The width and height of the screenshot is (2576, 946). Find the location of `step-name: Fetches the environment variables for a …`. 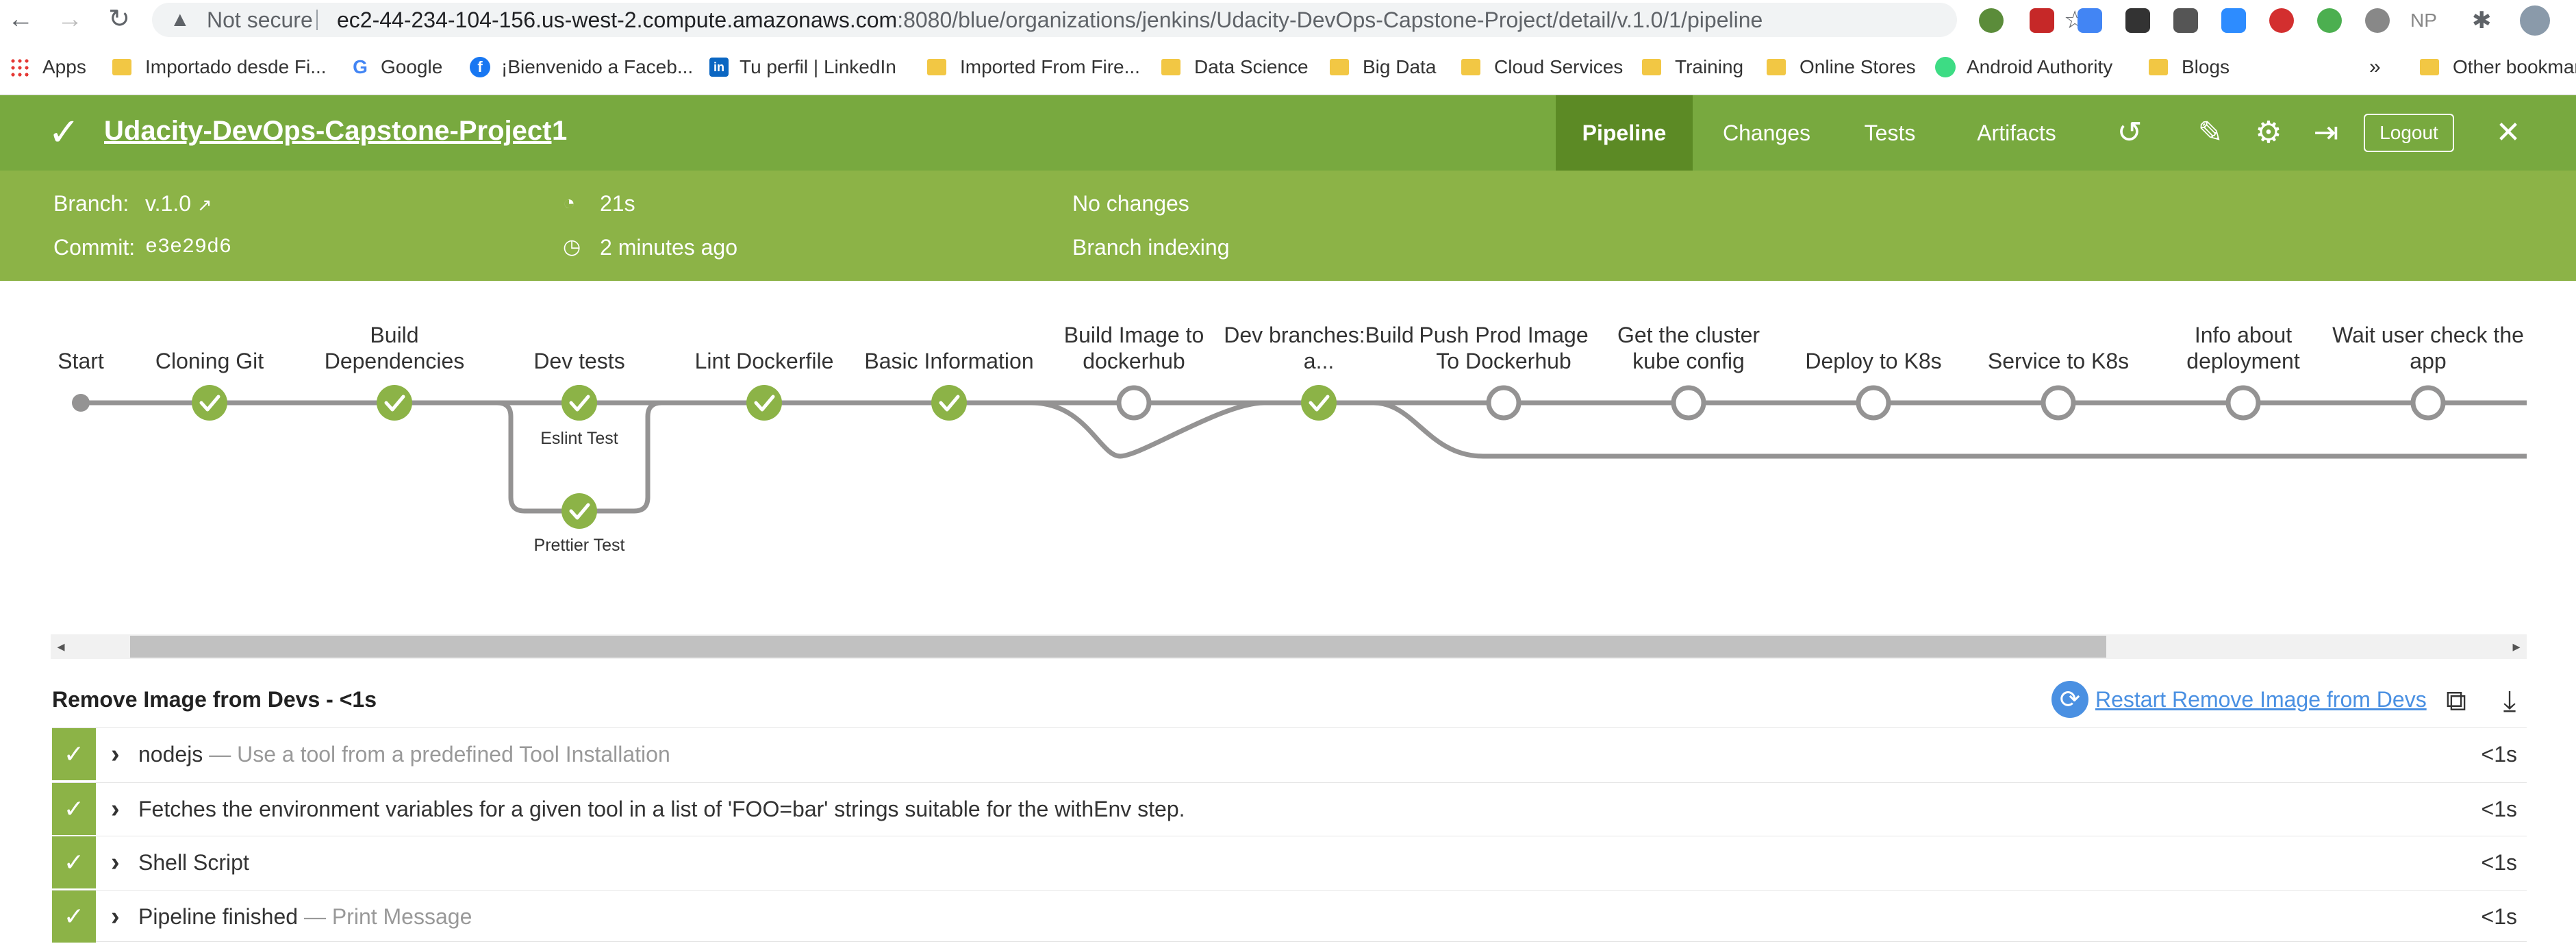

step-name: Fetches the environment variables for a … is located at coordinates (661, 809).